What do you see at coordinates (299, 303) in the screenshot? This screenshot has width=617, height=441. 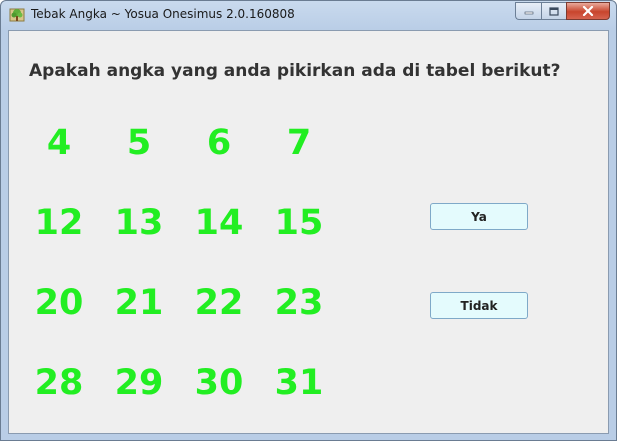 I see `number-cell: 23` at bounding box center [299, 303].